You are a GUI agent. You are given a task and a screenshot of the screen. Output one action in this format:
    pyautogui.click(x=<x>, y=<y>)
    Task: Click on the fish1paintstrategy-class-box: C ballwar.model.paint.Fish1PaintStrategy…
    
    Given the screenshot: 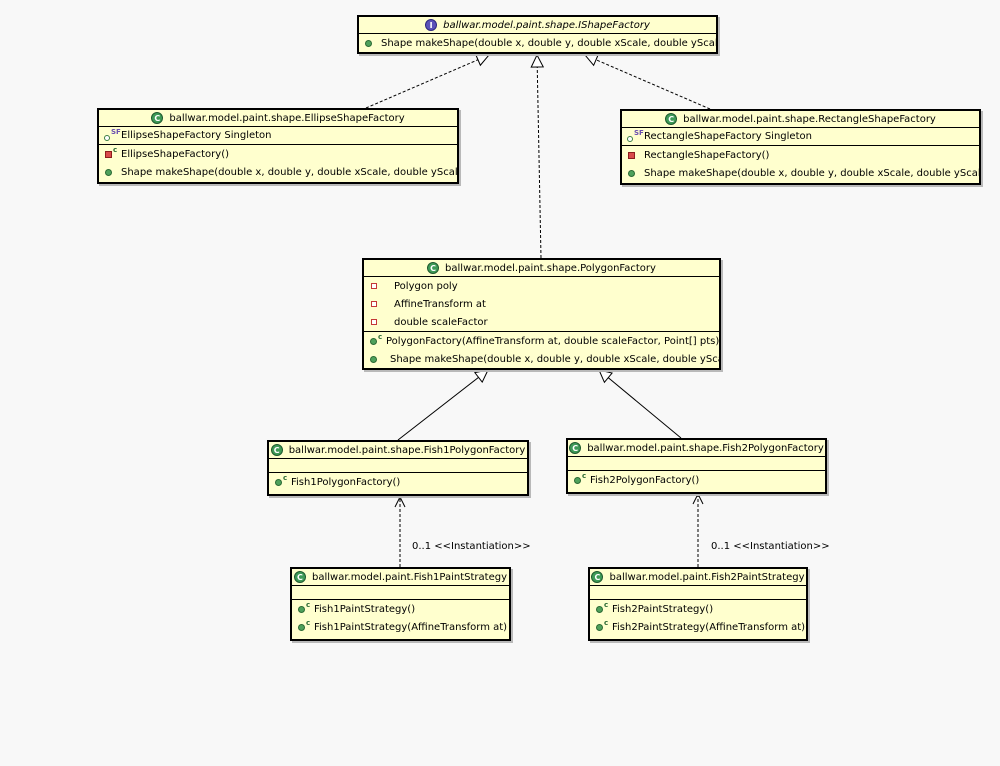 What is the action you would take?
    pyautogui.click(x=400, y=604)
    